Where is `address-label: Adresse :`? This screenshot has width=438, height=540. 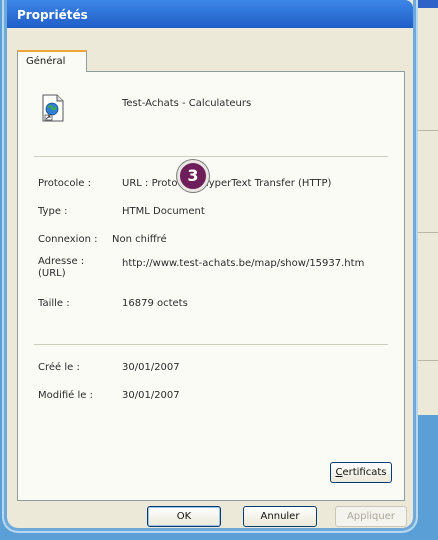 address-label: Adresse : is located at coordinates (61, 261).